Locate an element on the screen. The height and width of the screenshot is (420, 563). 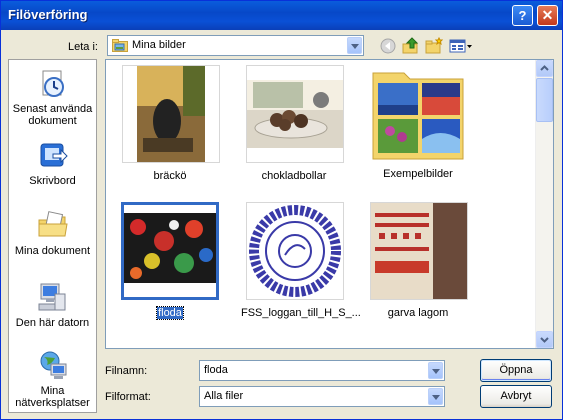
scroll-thumb is located at coordinates (544, 100).